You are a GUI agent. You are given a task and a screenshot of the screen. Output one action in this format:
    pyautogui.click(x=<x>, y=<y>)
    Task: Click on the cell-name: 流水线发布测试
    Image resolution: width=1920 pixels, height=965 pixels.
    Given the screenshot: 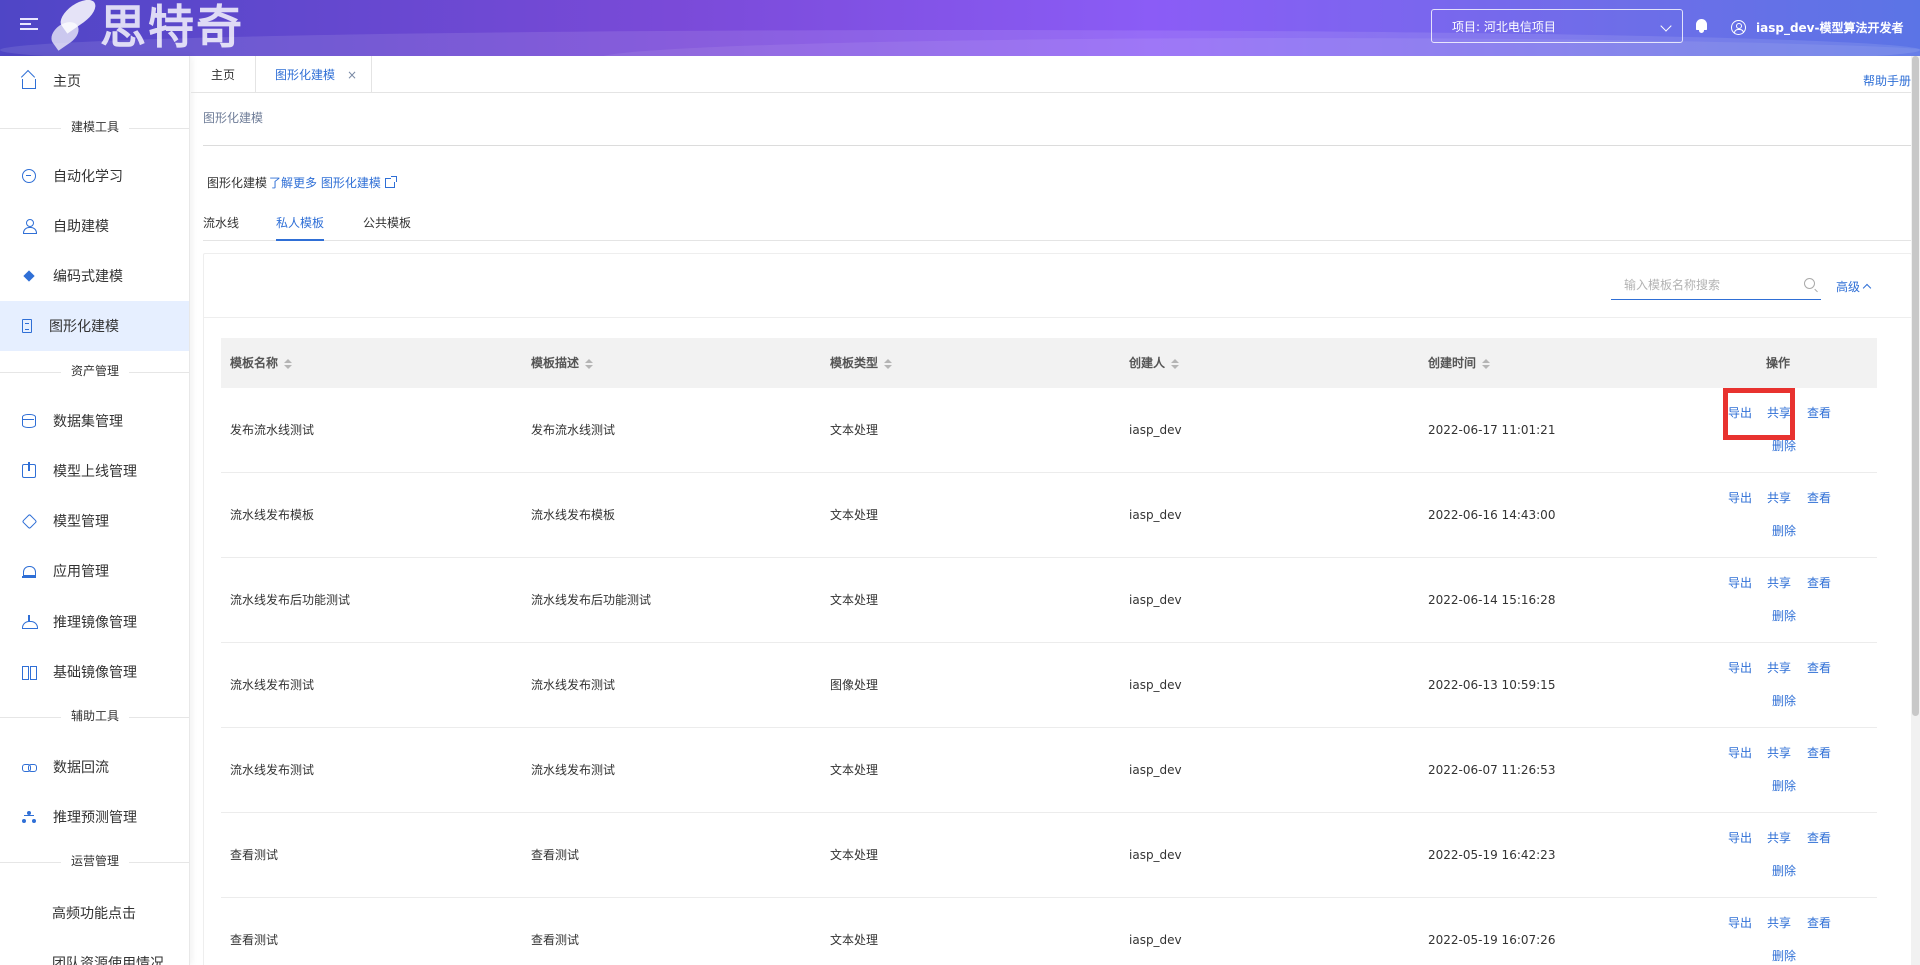 What is the action you would take?
    pyautogui.click(x=272, y=685)
    